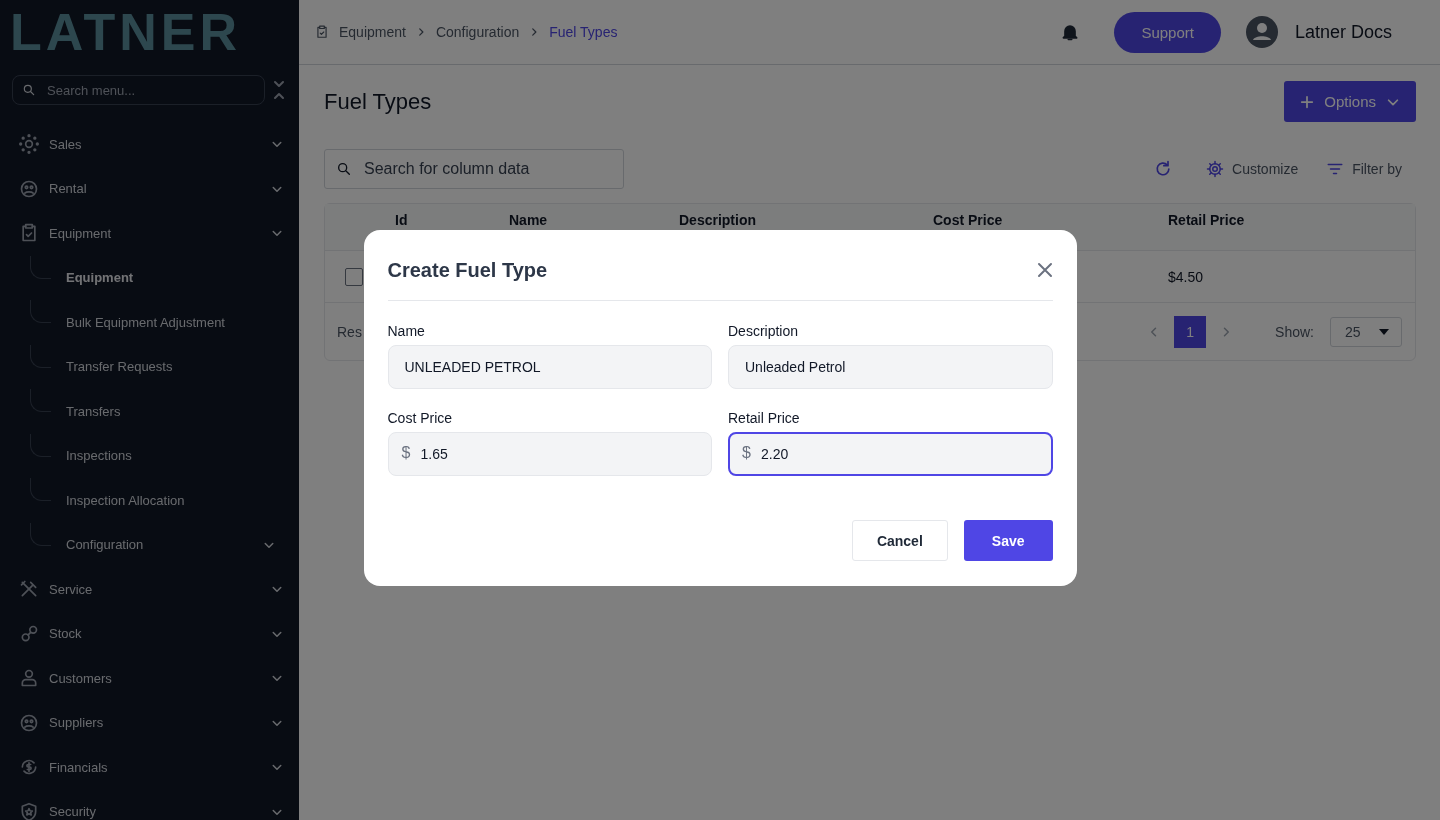 This screenshot has height=820, width=1440. What do you see at coordinates (1215, 169) in the screenshot?
I see `gear-icon` at bounding box center [1215, 169].